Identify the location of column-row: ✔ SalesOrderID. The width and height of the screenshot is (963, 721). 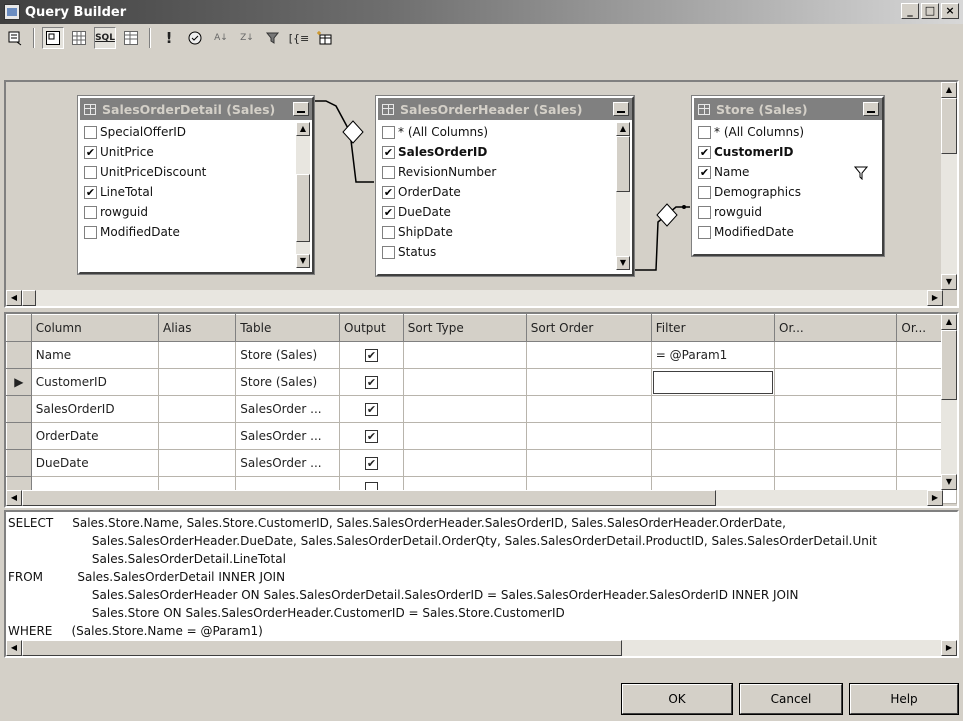
(507, 152).